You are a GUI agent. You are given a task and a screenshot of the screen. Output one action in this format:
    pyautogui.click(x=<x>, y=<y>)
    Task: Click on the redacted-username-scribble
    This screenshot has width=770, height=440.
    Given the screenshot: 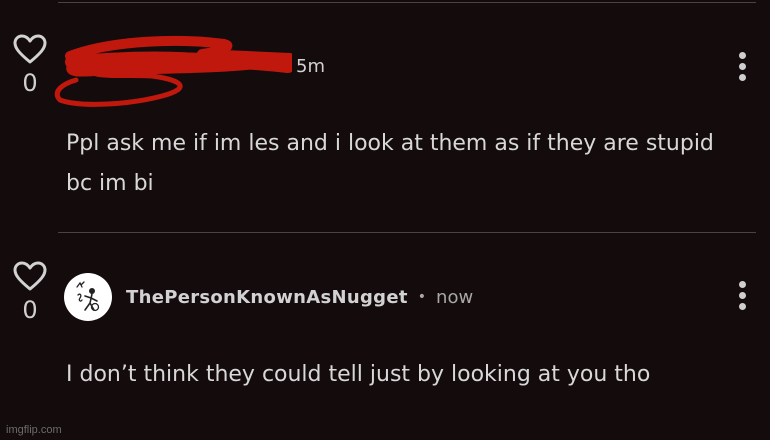 What is the action you would take?
    pyautogui.click(x=173, y=71)
    